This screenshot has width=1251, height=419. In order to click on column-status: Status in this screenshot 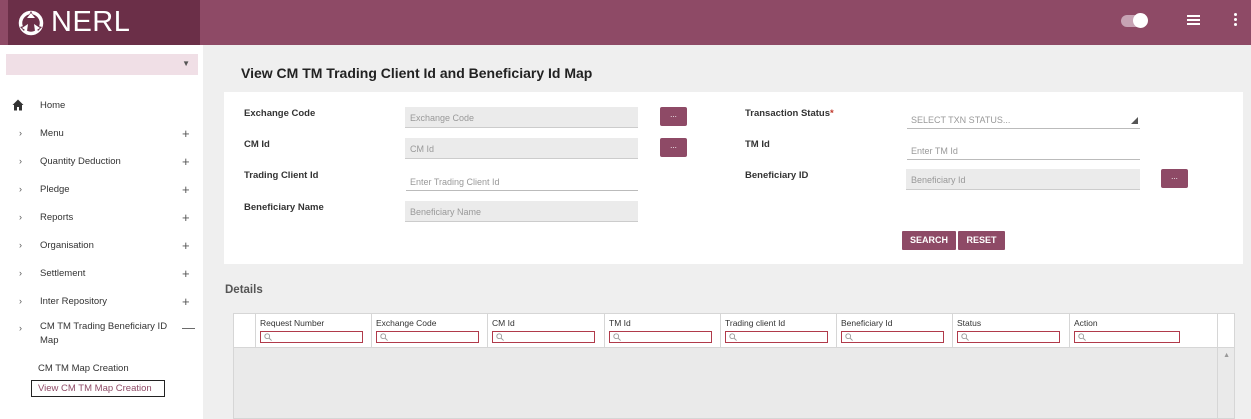, I will do `click(1011, 331)`.